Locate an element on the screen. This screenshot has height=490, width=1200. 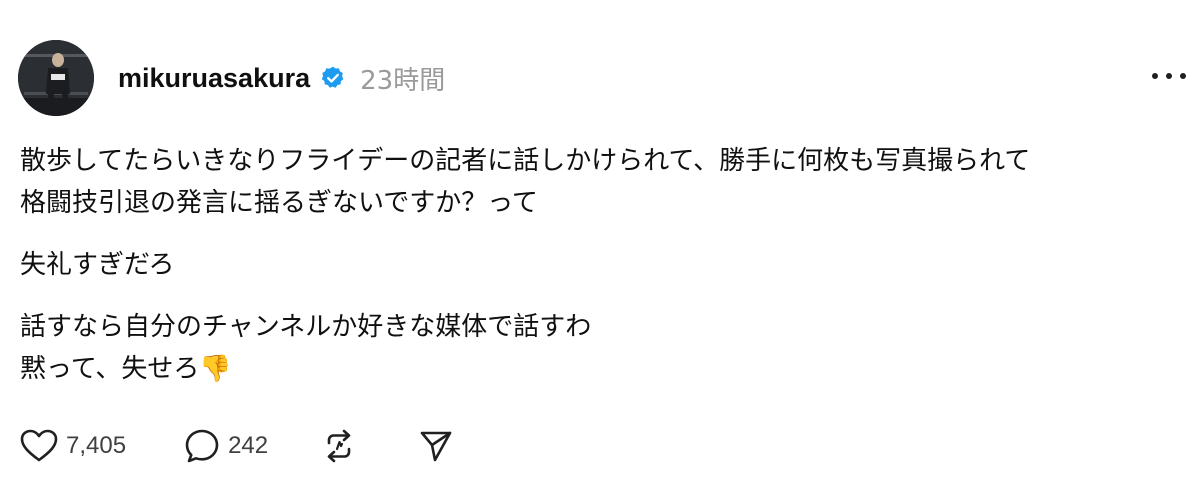
repost-button is located at coordinates (339, 446).